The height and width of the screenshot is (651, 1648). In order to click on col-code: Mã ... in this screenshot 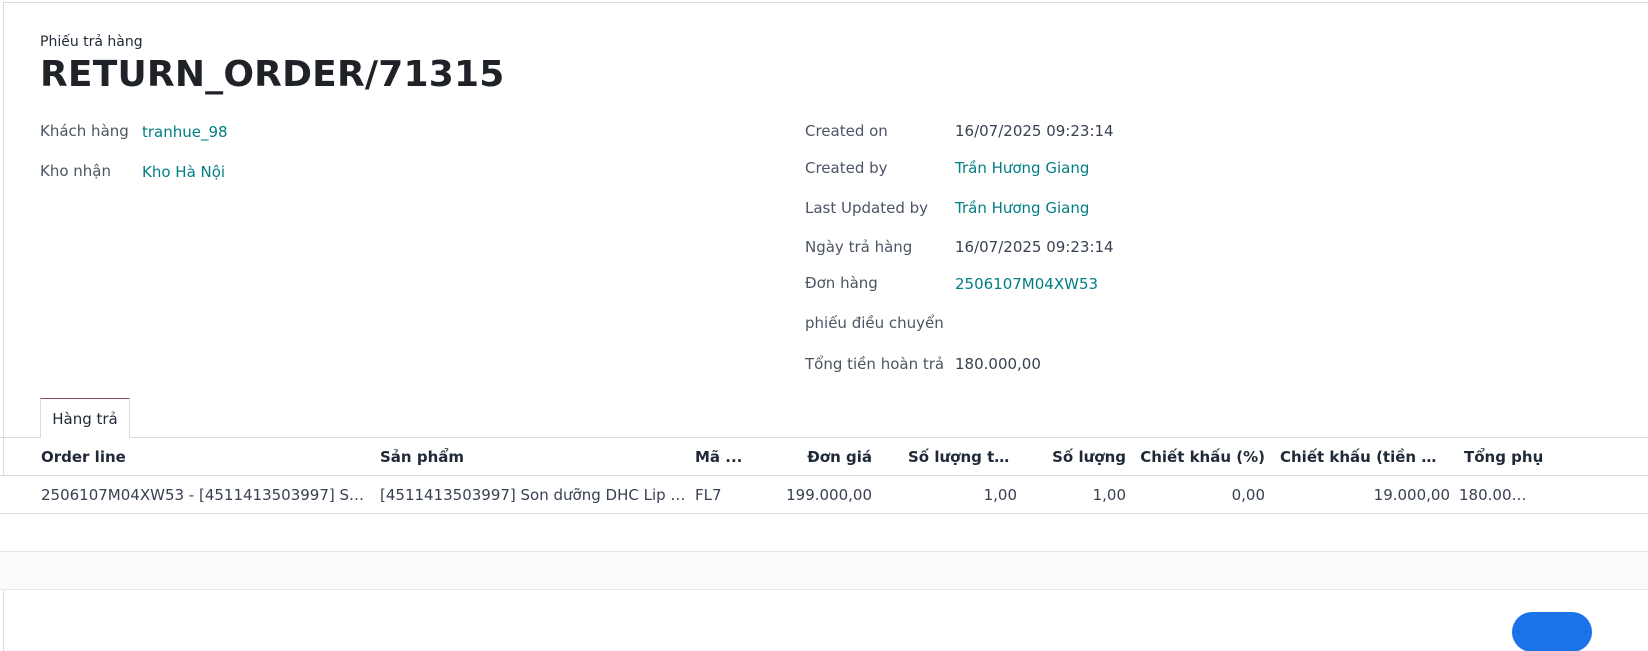, I will do `click(725, 457)`.